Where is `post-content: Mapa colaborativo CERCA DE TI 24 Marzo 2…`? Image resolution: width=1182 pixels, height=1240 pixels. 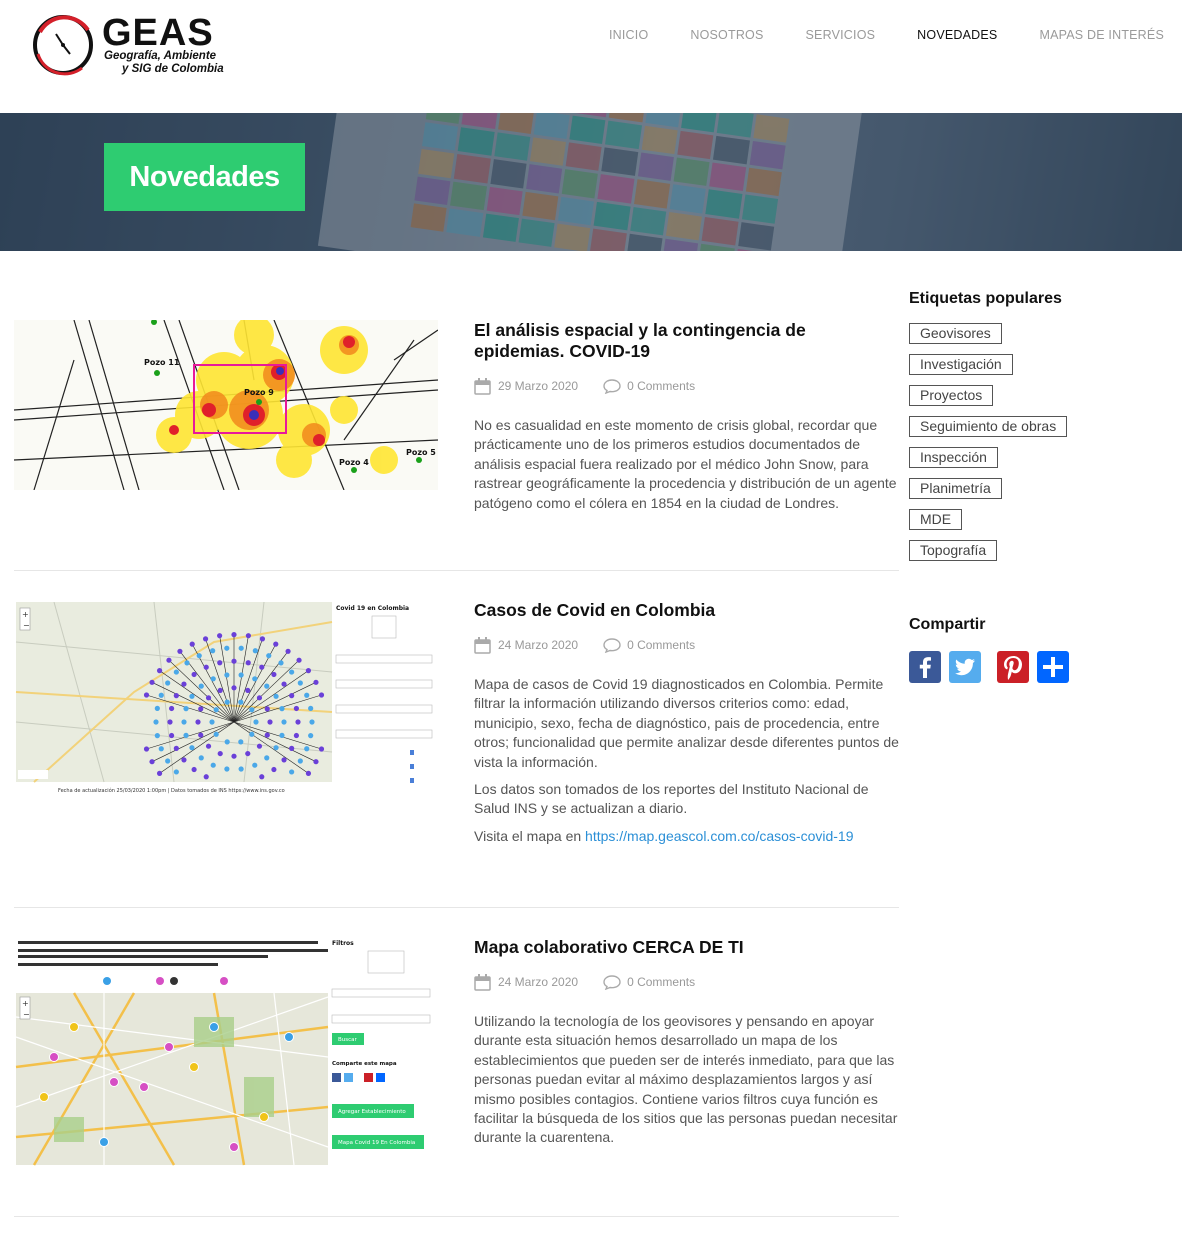 post-content: Mapa colaborativo CERCA DE TI 24 Marzo 2… is located at coordinates (686, 1042).